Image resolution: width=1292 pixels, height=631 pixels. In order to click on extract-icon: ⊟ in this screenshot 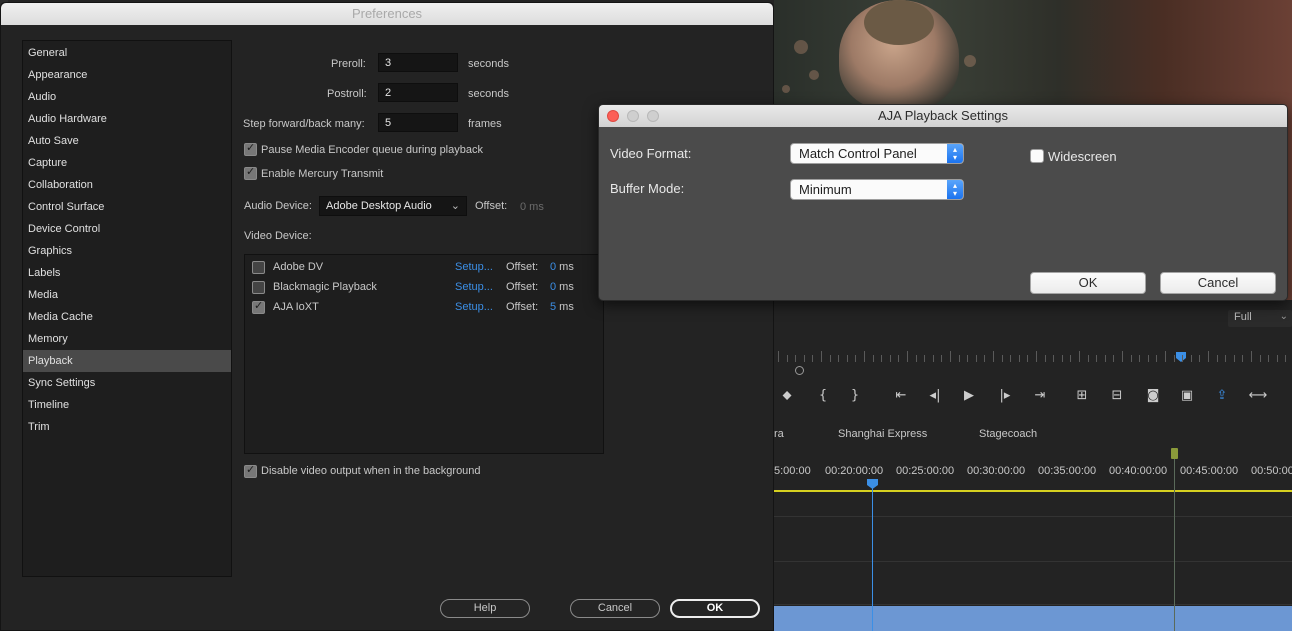, I will do `click(1117, 396)`.